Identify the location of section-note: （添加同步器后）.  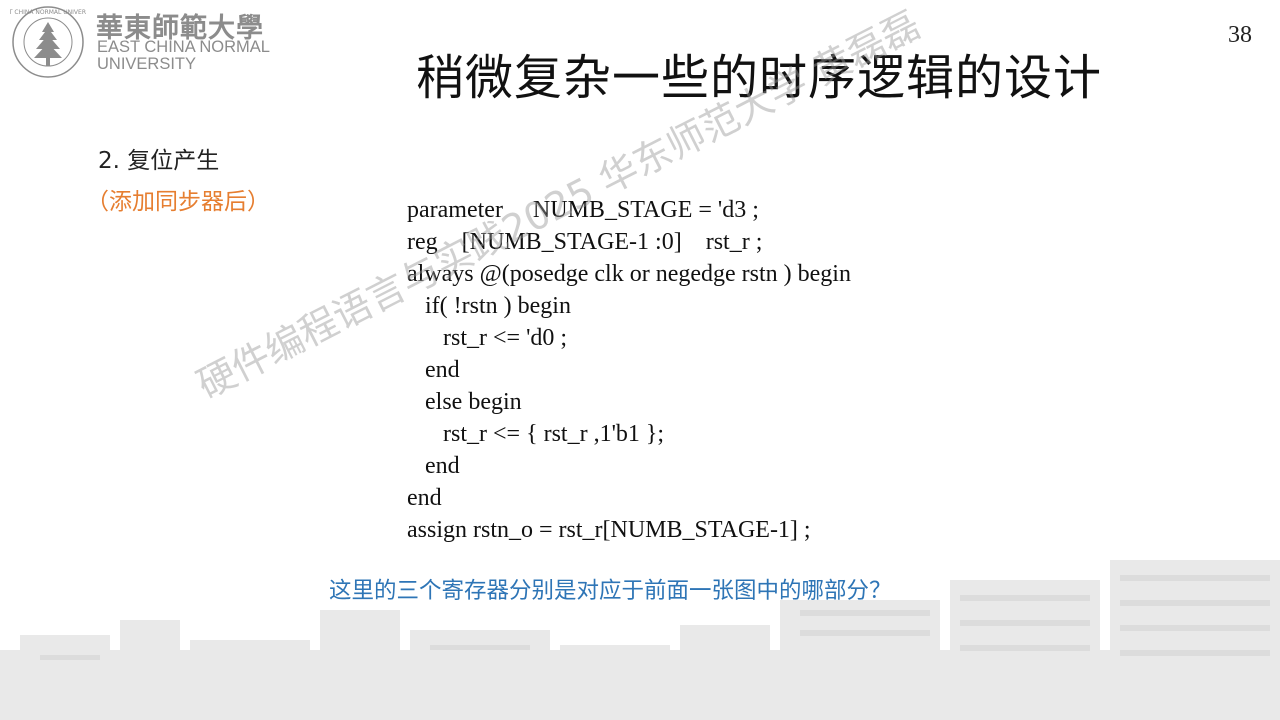
(178, 202).